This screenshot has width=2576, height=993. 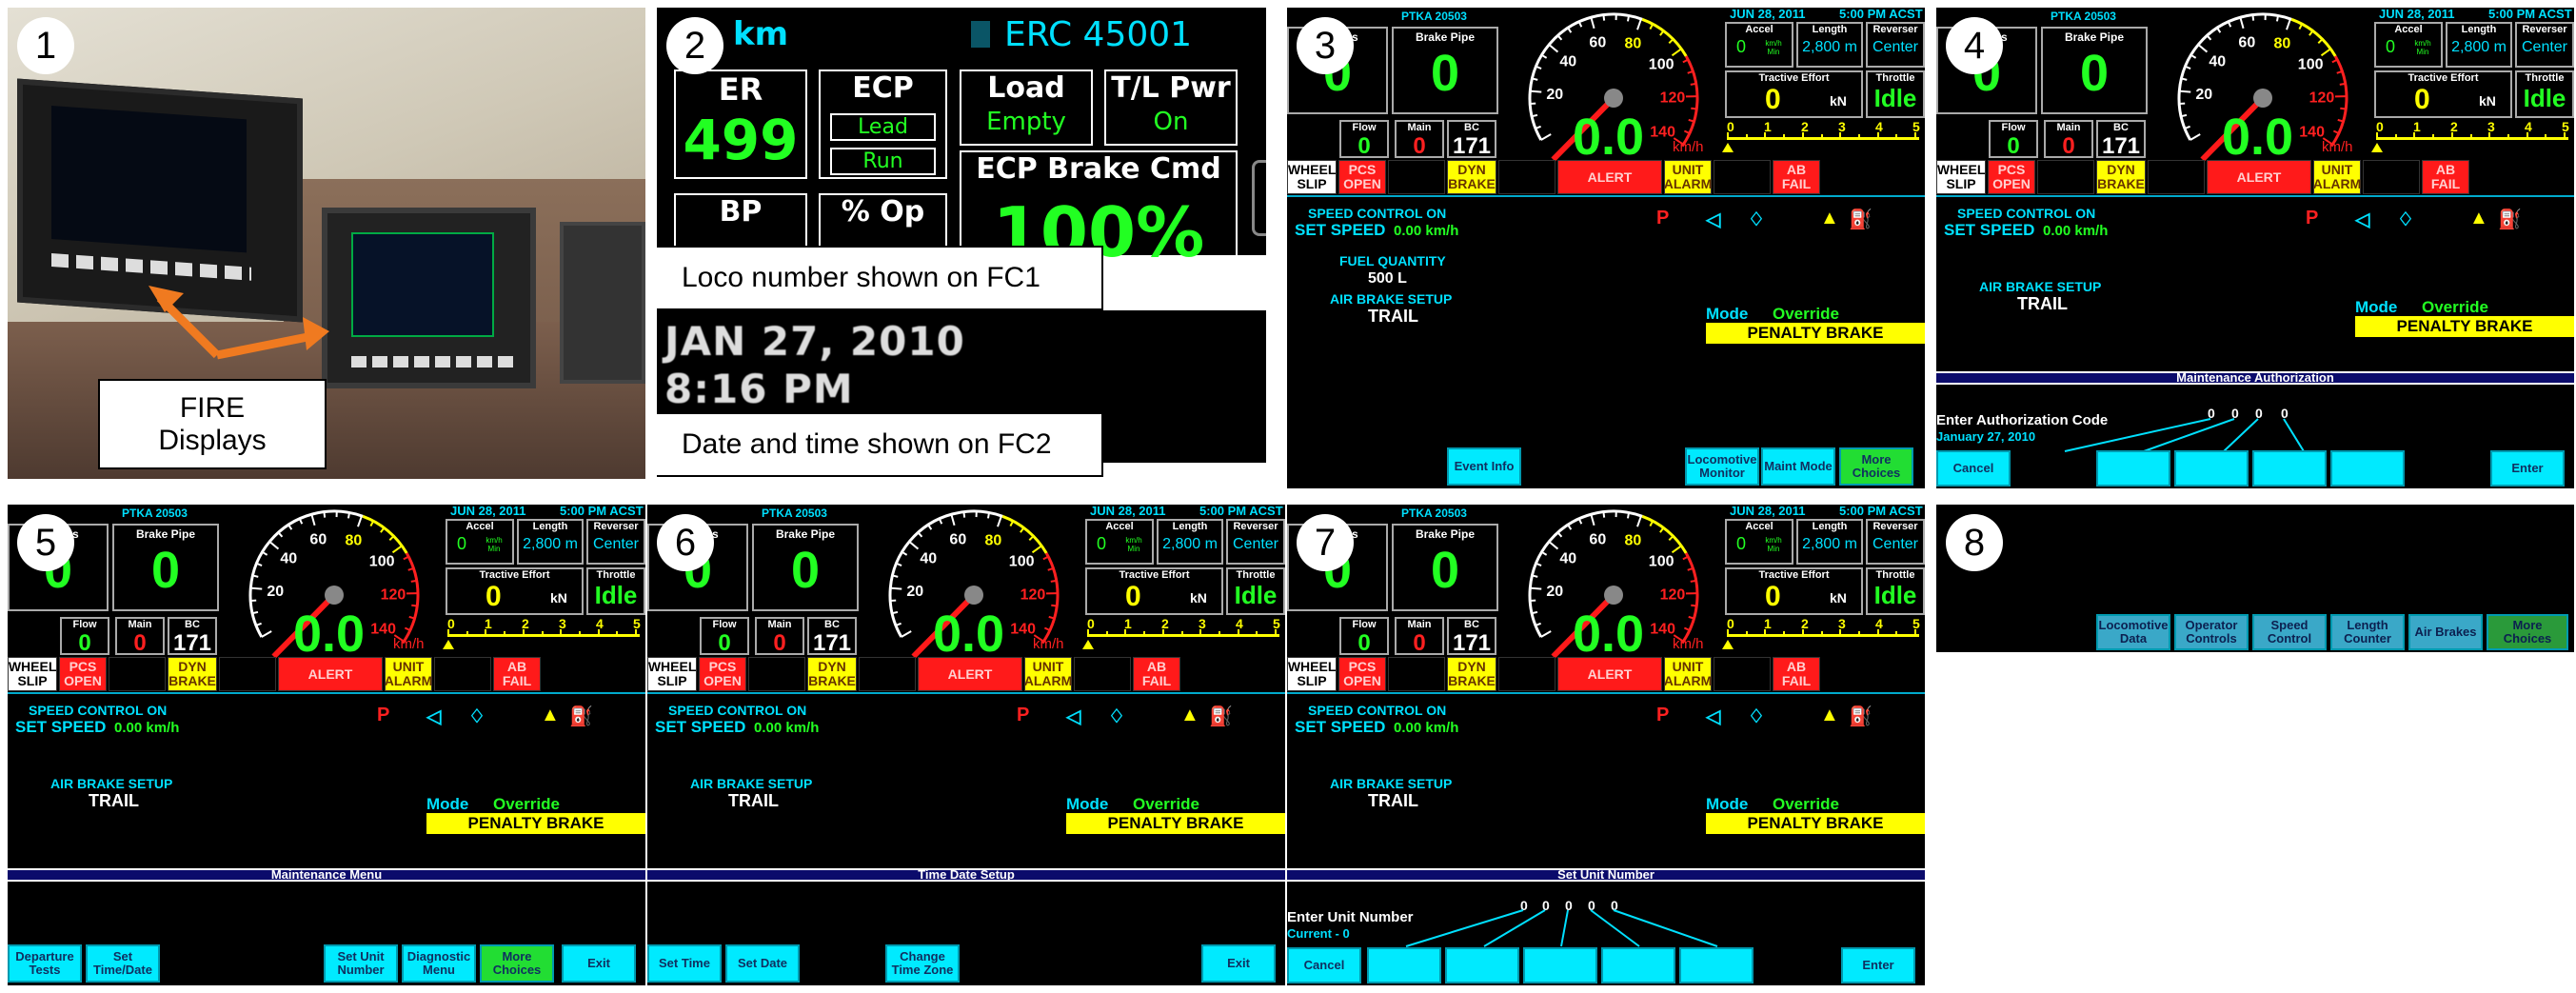 What do you see at coordinates (1154, 591) in the screenshot?
I see `tractive-effort-box: Tractive Effort 0 kN` at bounding box center [1154, 591].